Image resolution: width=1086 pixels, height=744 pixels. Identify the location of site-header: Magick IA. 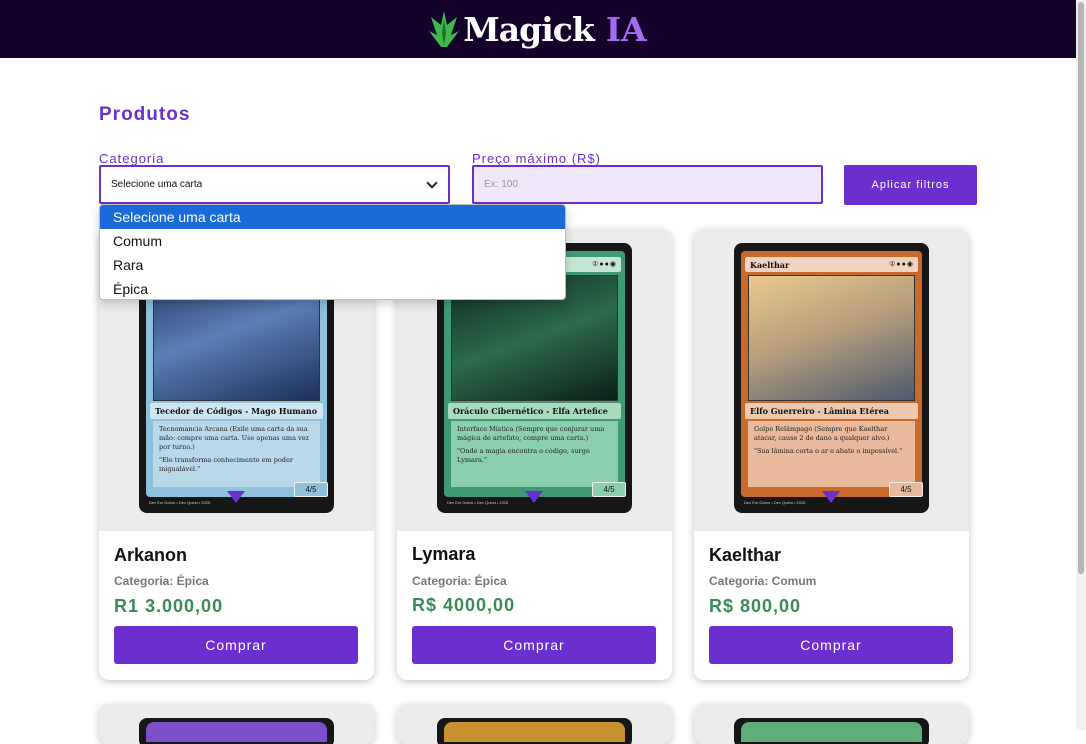
(538, 29).